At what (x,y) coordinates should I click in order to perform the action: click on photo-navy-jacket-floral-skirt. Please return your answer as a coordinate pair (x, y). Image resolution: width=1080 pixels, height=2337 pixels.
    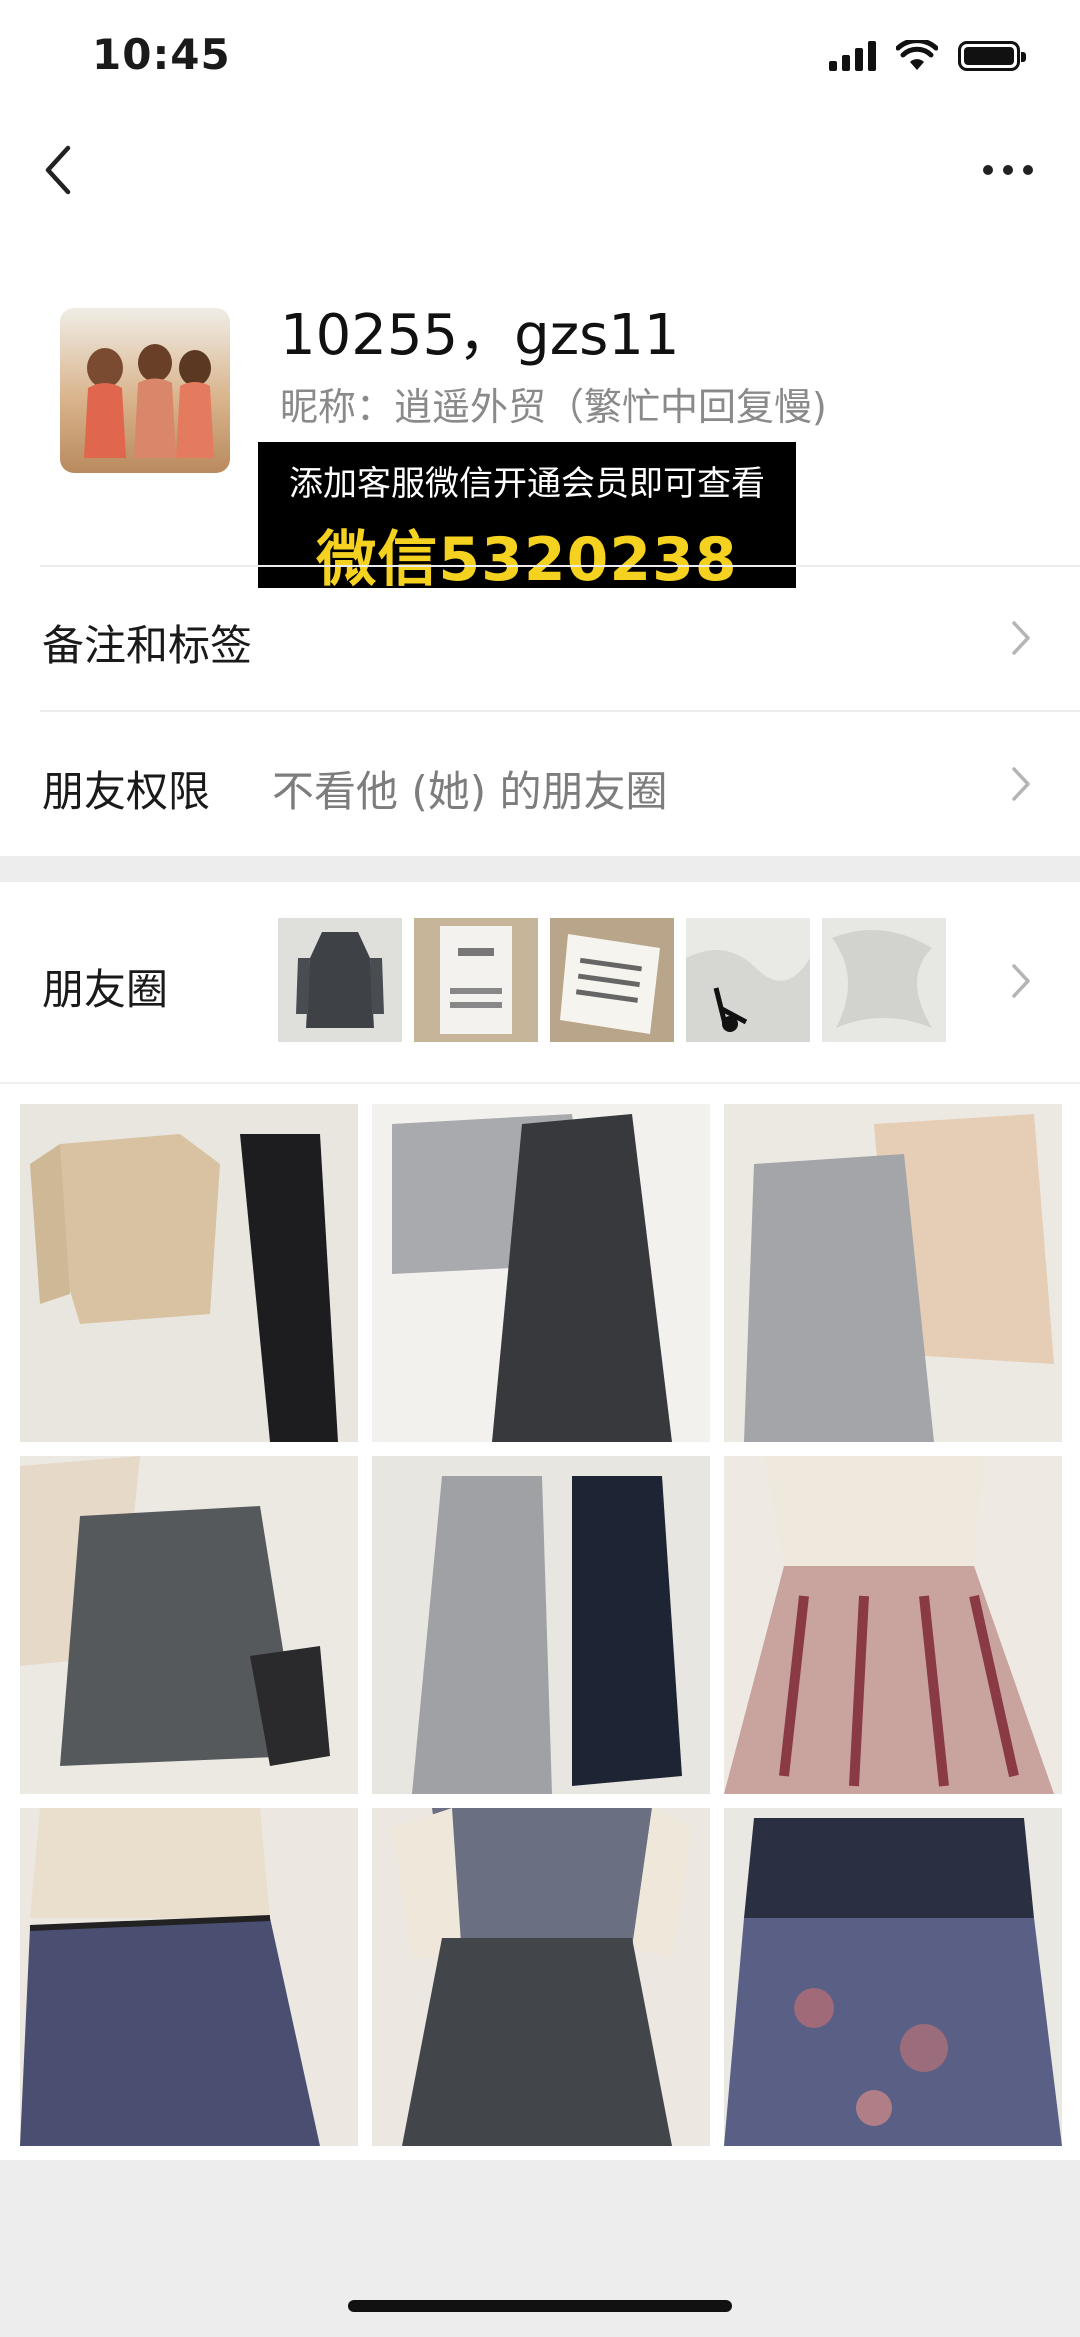
    Looking at the image, I should click on (893, 1977).